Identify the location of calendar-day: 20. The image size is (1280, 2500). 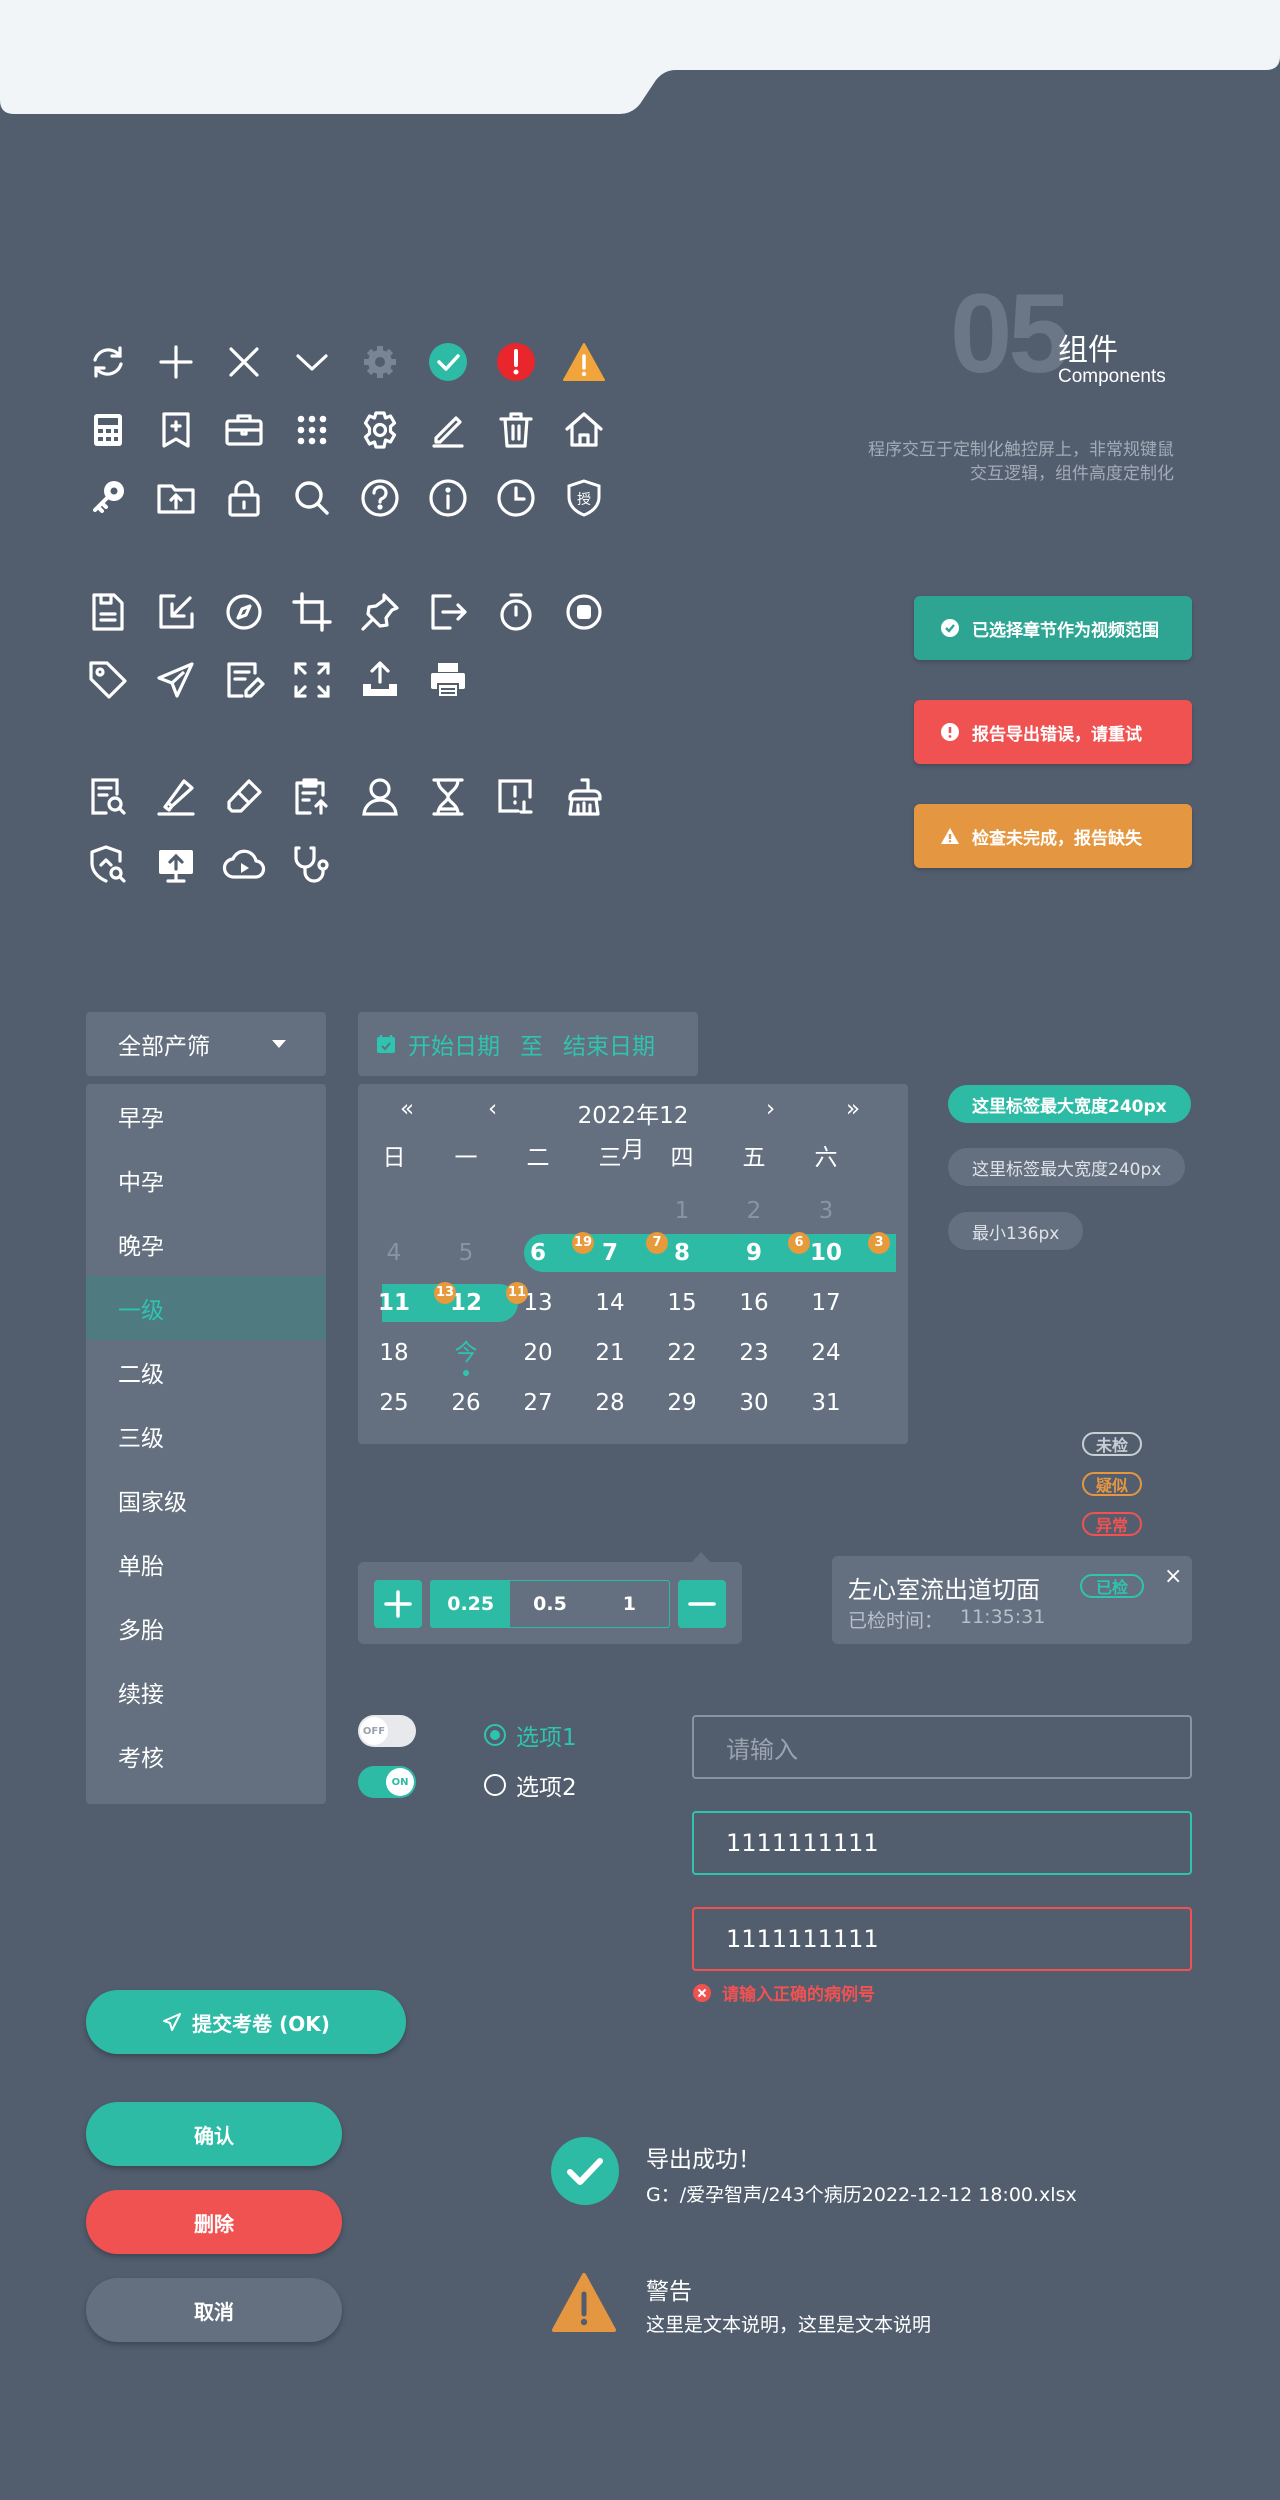
(538, 1353).